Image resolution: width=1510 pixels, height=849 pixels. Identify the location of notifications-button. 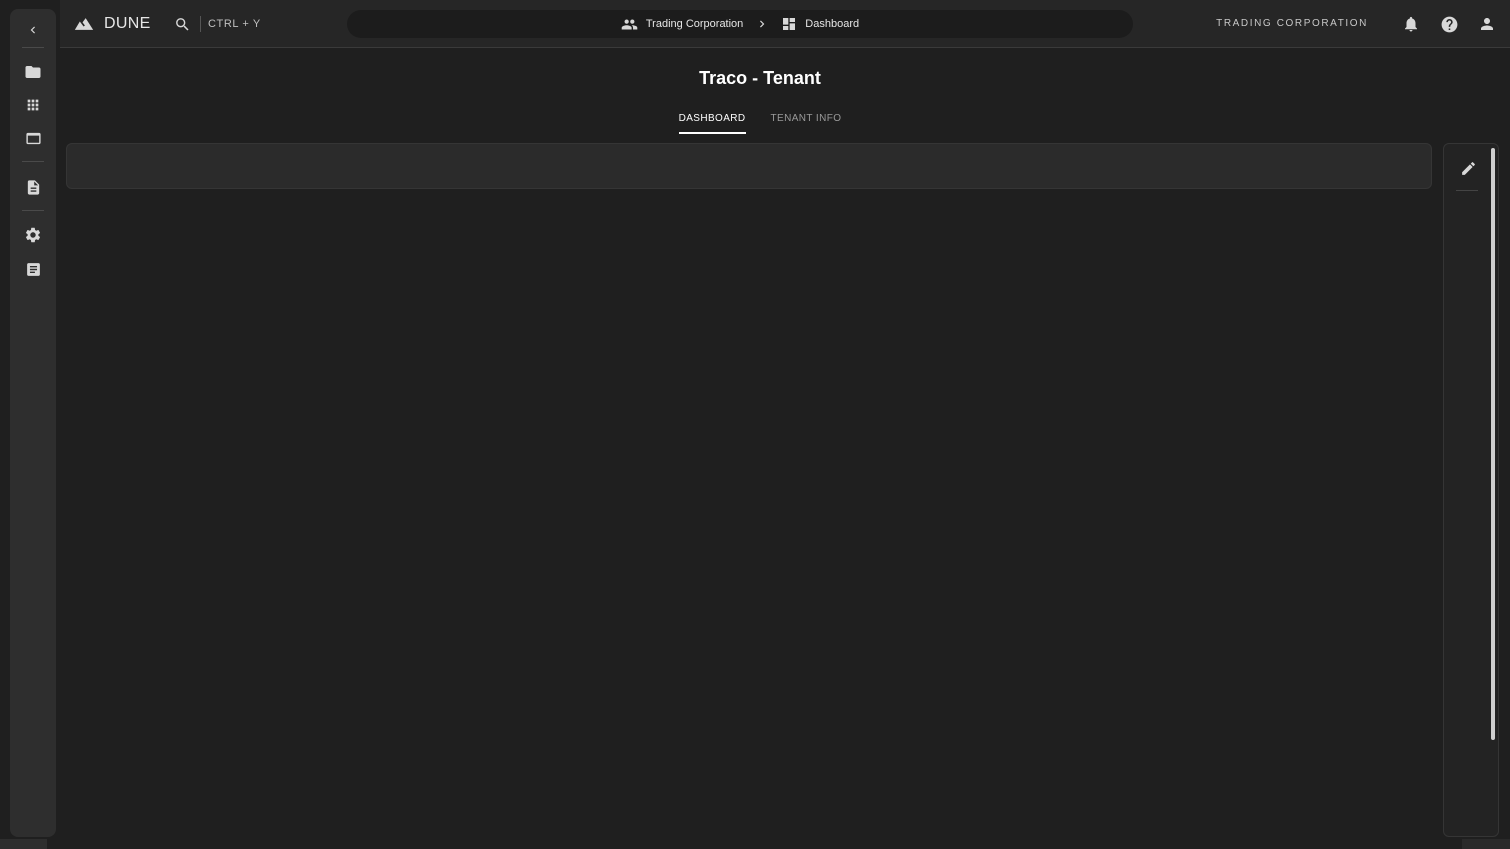
(1411, 24).